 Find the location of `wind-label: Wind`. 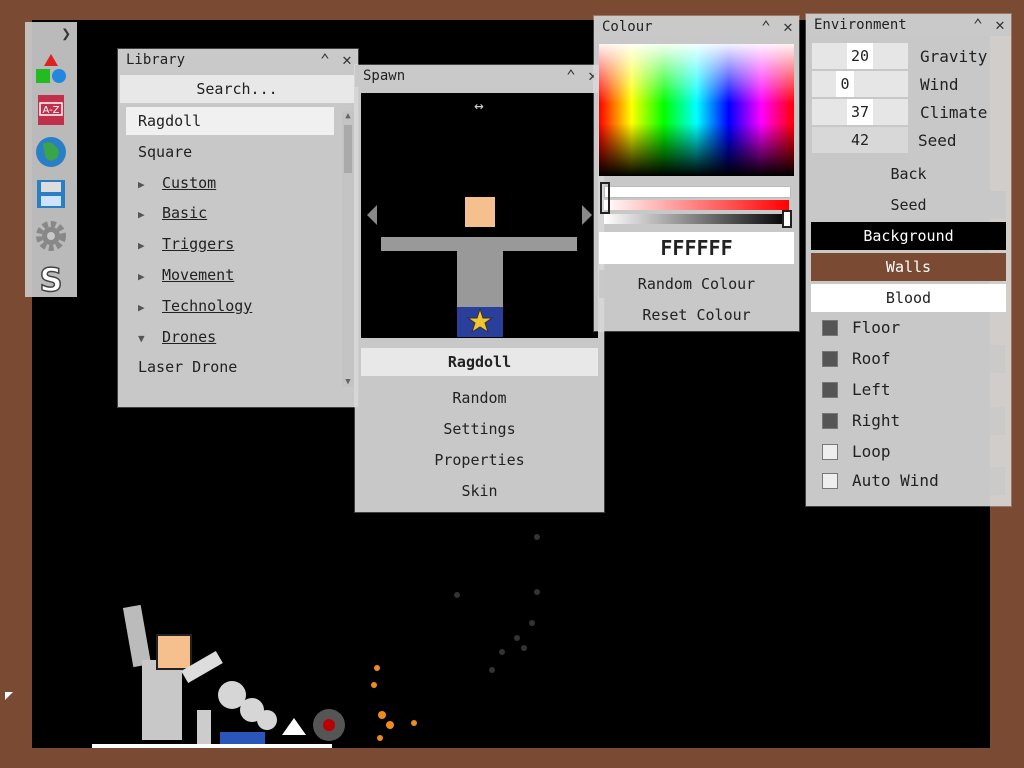

wind-label: Wind is located at coordinates (939, 84).